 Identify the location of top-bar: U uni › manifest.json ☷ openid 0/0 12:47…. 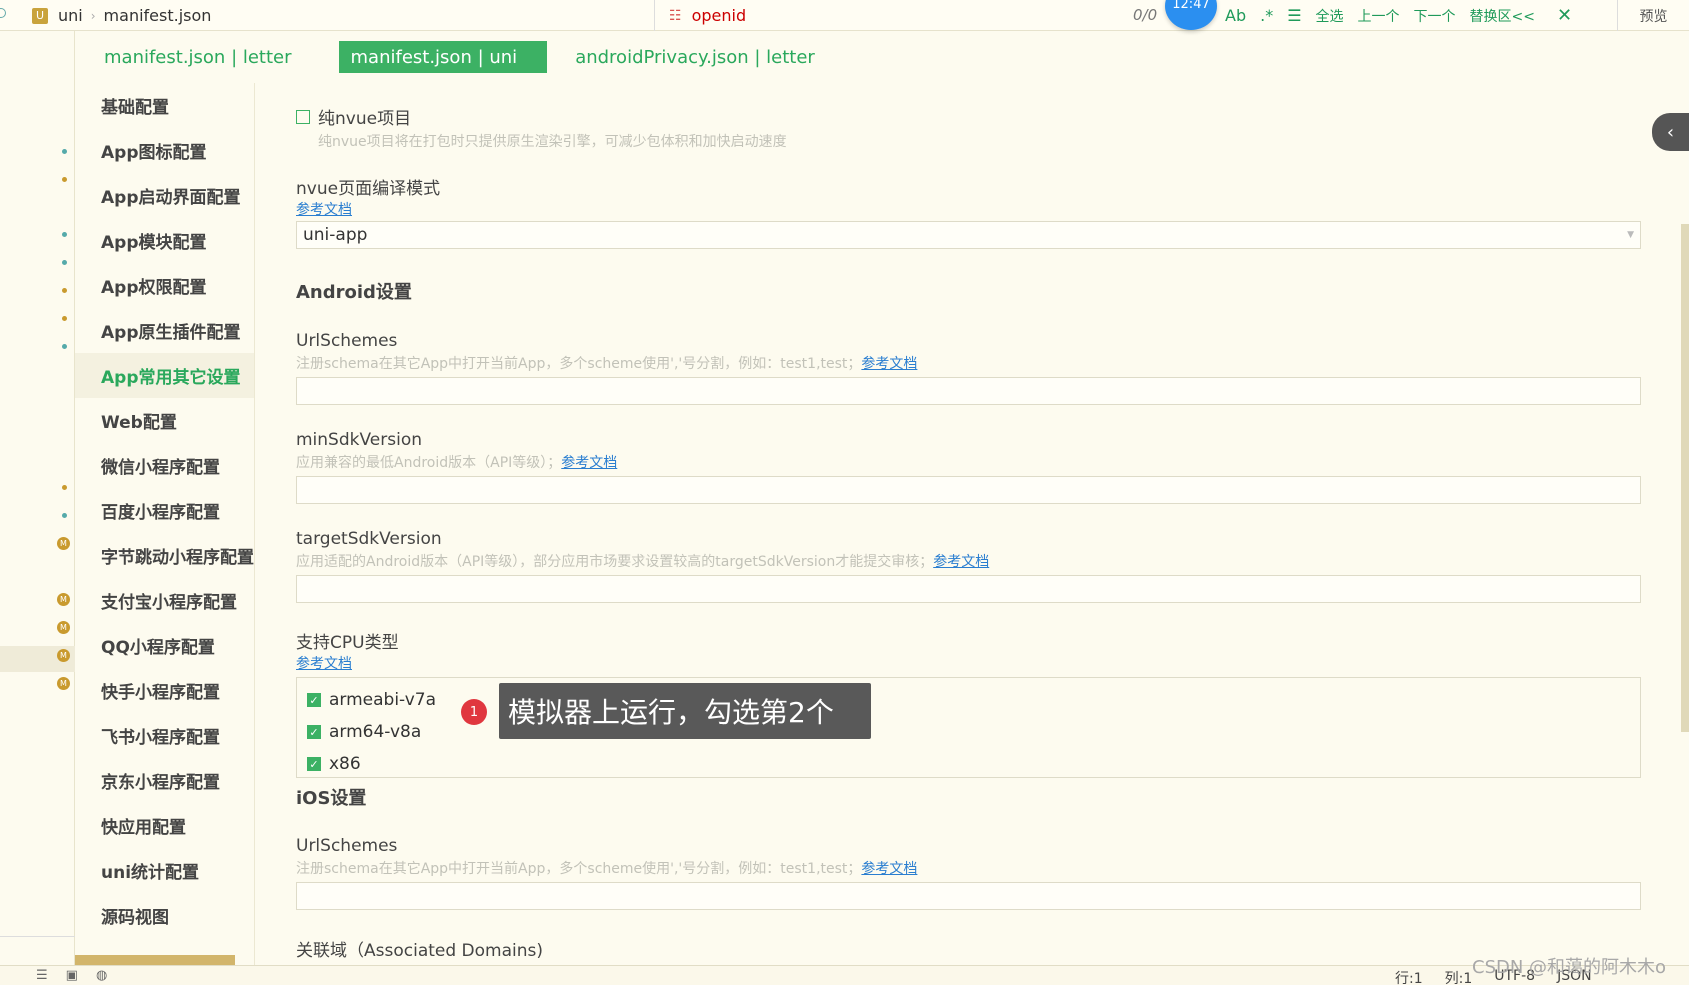
(844, 15).